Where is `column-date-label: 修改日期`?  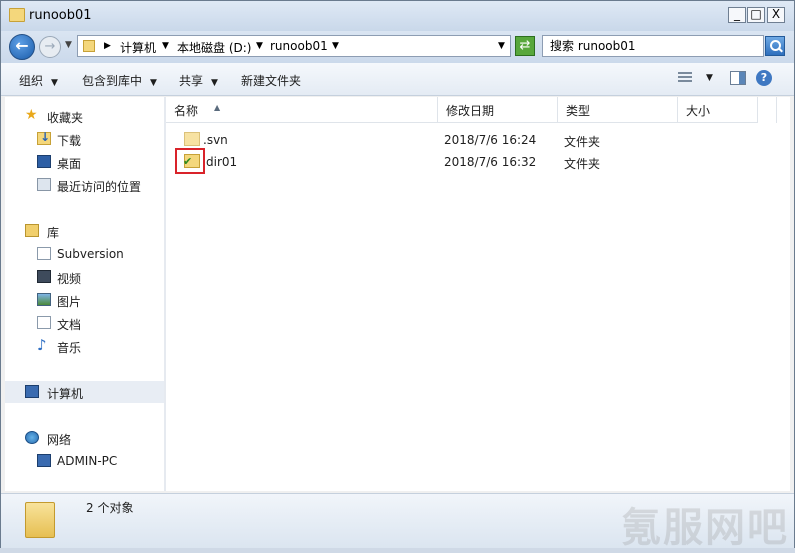 column-date-label: 修改日期 is located at coordinates (470, 111).